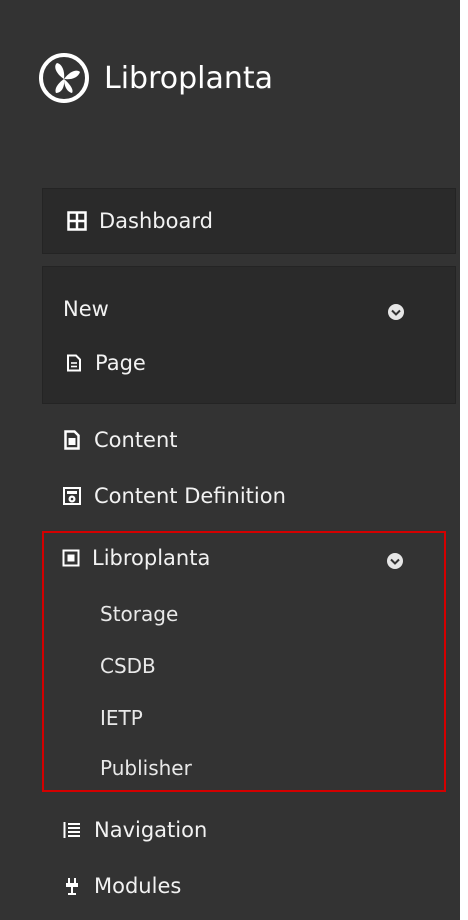 The image size is (468, 920). Describe the element at coordinates (190, 496) in the screenshot. I see `menu-item-content-definition-label: Content Definition` at that location.